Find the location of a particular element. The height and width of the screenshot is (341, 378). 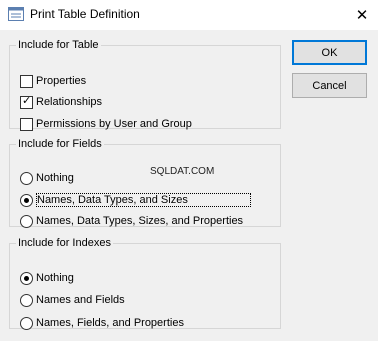

fields-nothing-radio: Nothing is located at coordinates (47, 178).